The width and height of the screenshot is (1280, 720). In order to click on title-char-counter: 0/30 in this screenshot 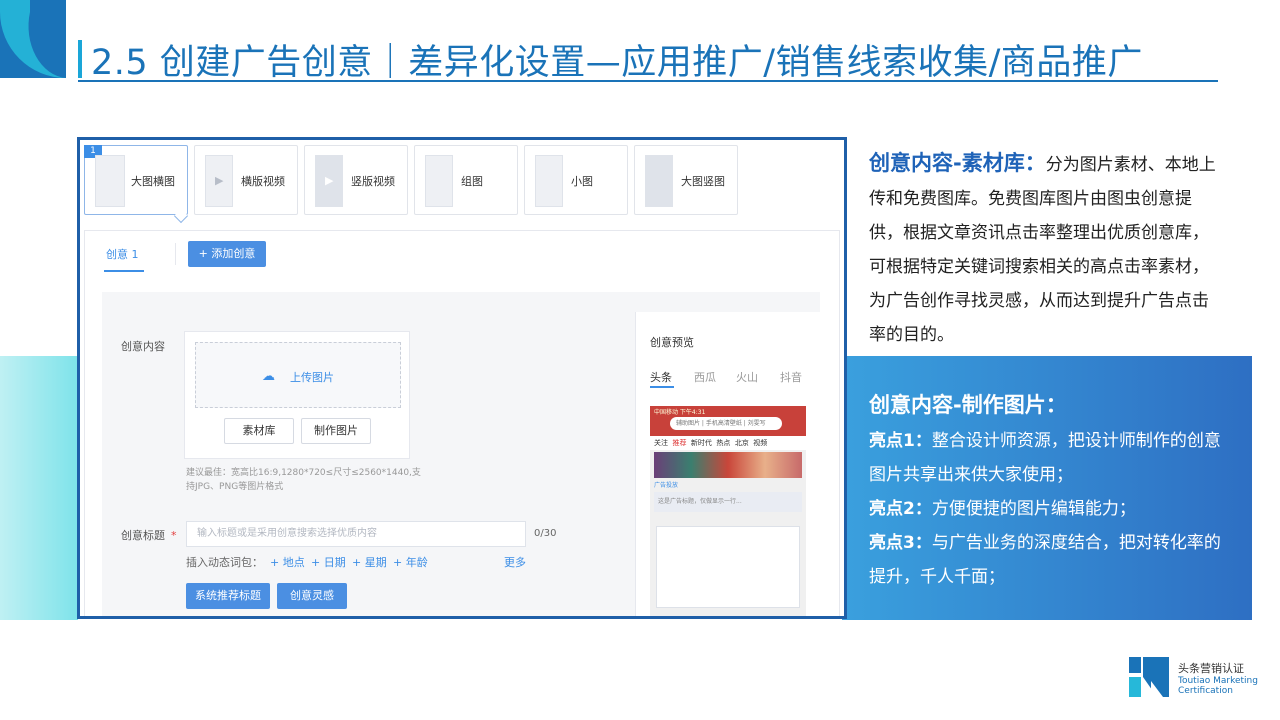, I will do `click(545, 533)`.